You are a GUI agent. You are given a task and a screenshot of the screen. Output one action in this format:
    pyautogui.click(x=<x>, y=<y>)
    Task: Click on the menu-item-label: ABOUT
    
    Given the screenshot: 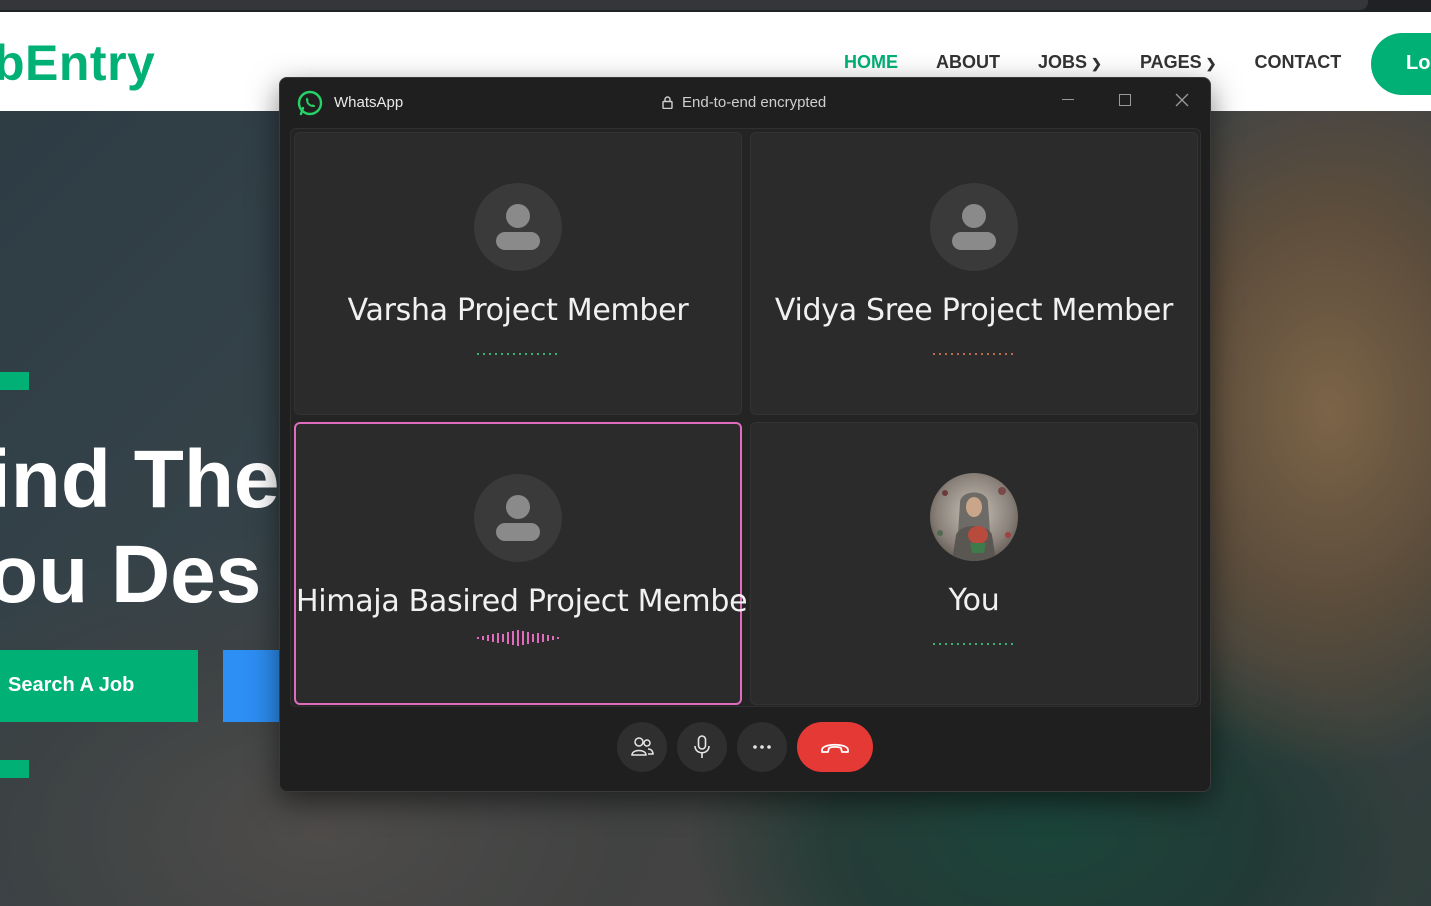 What is the action you would take?
    pyautogui.click(x=968, y=62)
    